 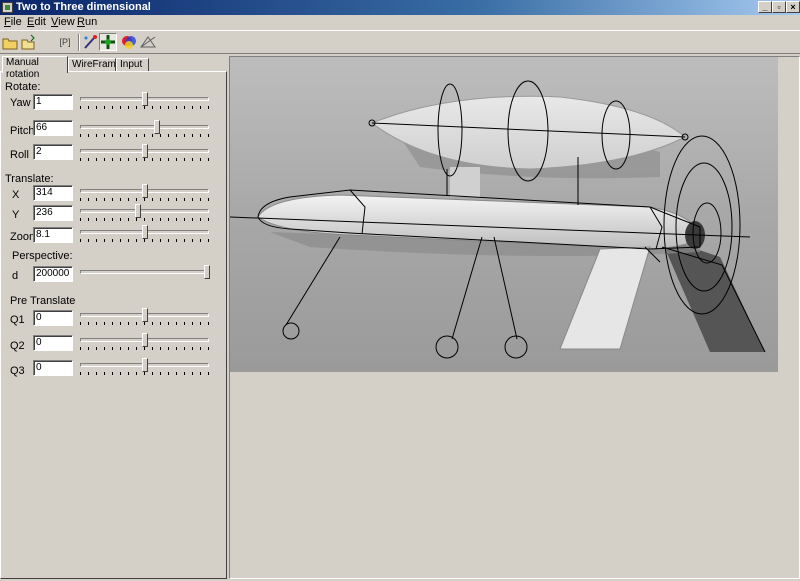 What do you see at coordinates (79, 42) in the screenshot?
I see `toolbar-separator` at bounding box center [79, 42].